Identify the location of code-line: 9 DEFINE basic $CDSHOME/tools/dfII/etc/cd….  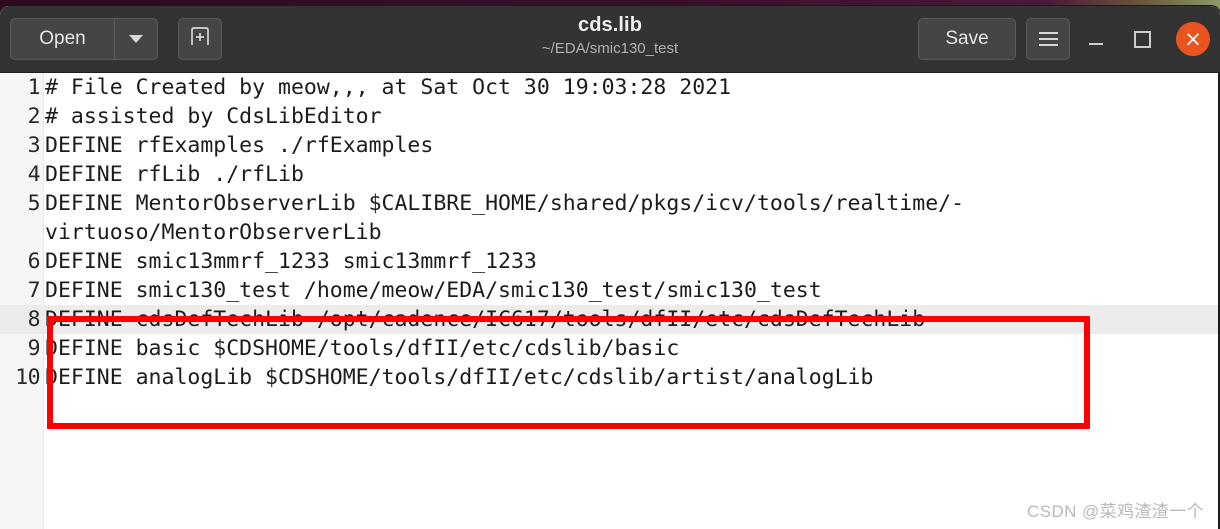
(609, 348).